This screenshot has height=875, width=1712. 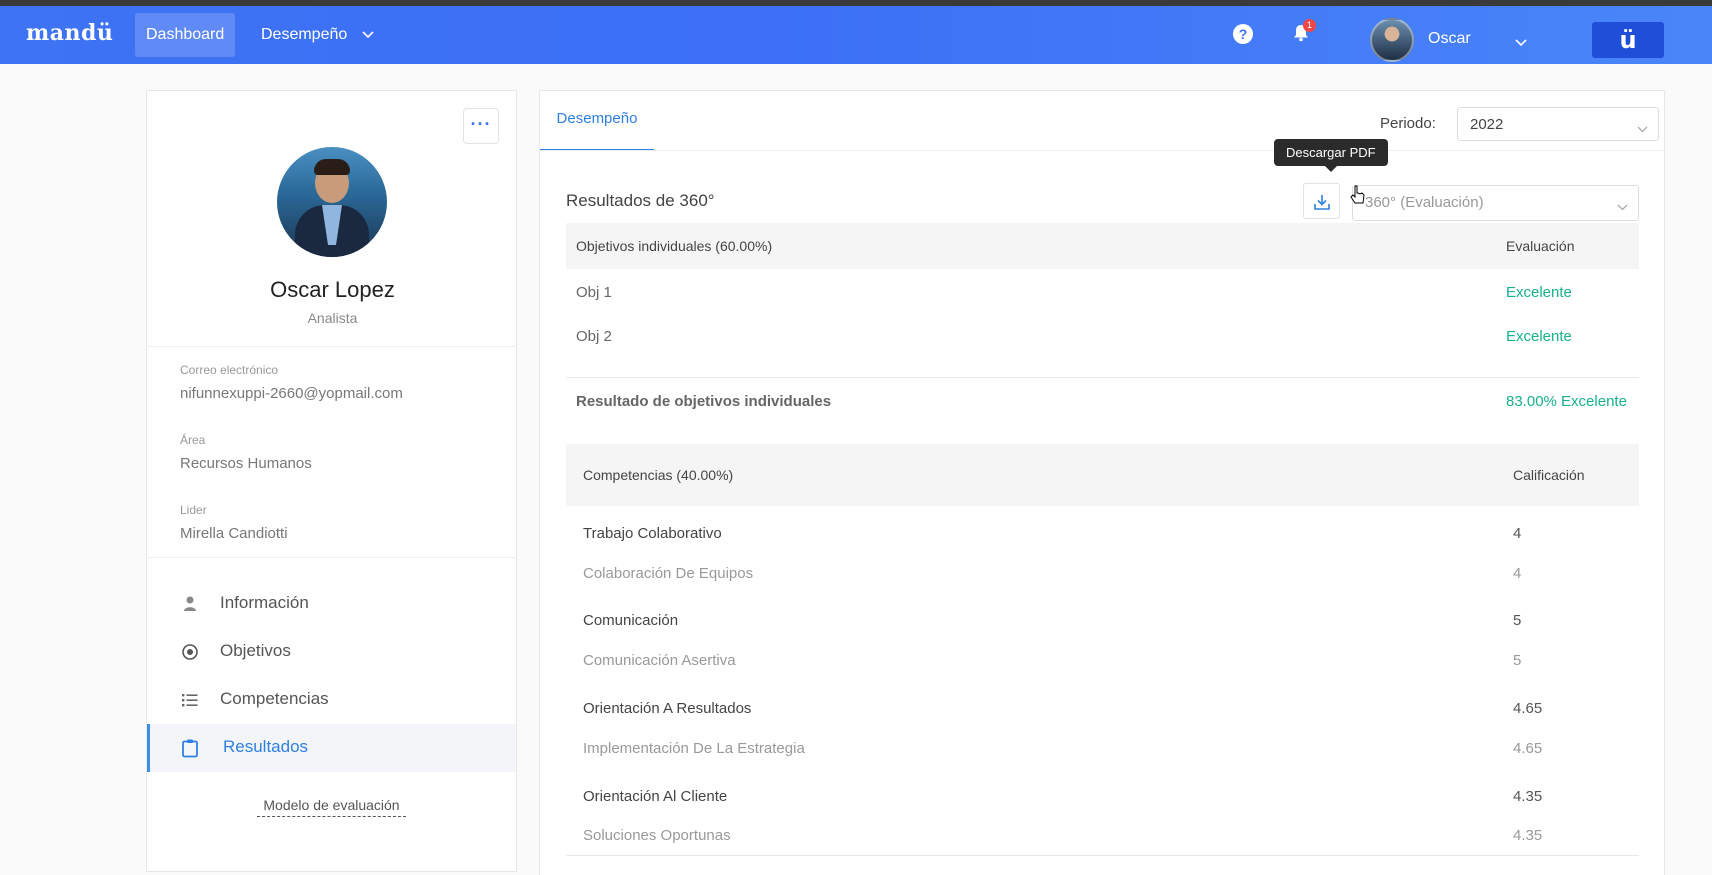 What do you see at coordinates (704, 401) in the screenshot?
I see `objectives-result-label: Resultado de objetivos individuales` at bounding box center [704, 401].